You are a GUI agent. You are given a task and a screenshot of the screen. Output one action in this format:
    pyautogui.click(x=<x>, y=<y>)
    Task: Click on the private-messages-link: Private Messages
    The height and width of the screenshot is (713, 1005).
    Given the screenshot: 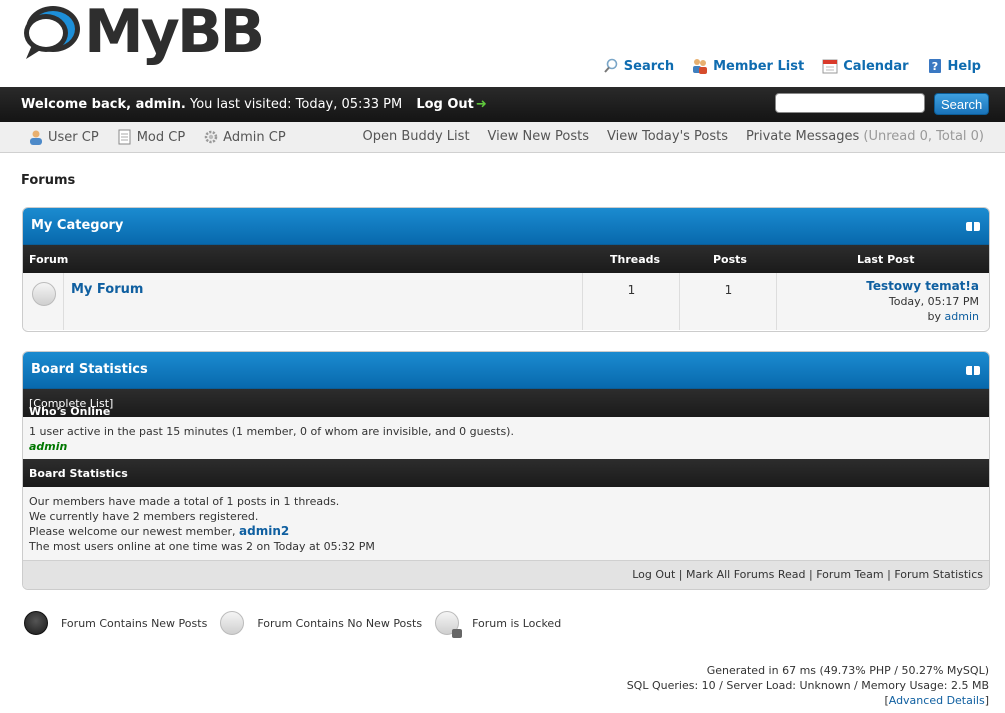 What is the action you would take?
    pyautogui.click(x=802, y=136)
    